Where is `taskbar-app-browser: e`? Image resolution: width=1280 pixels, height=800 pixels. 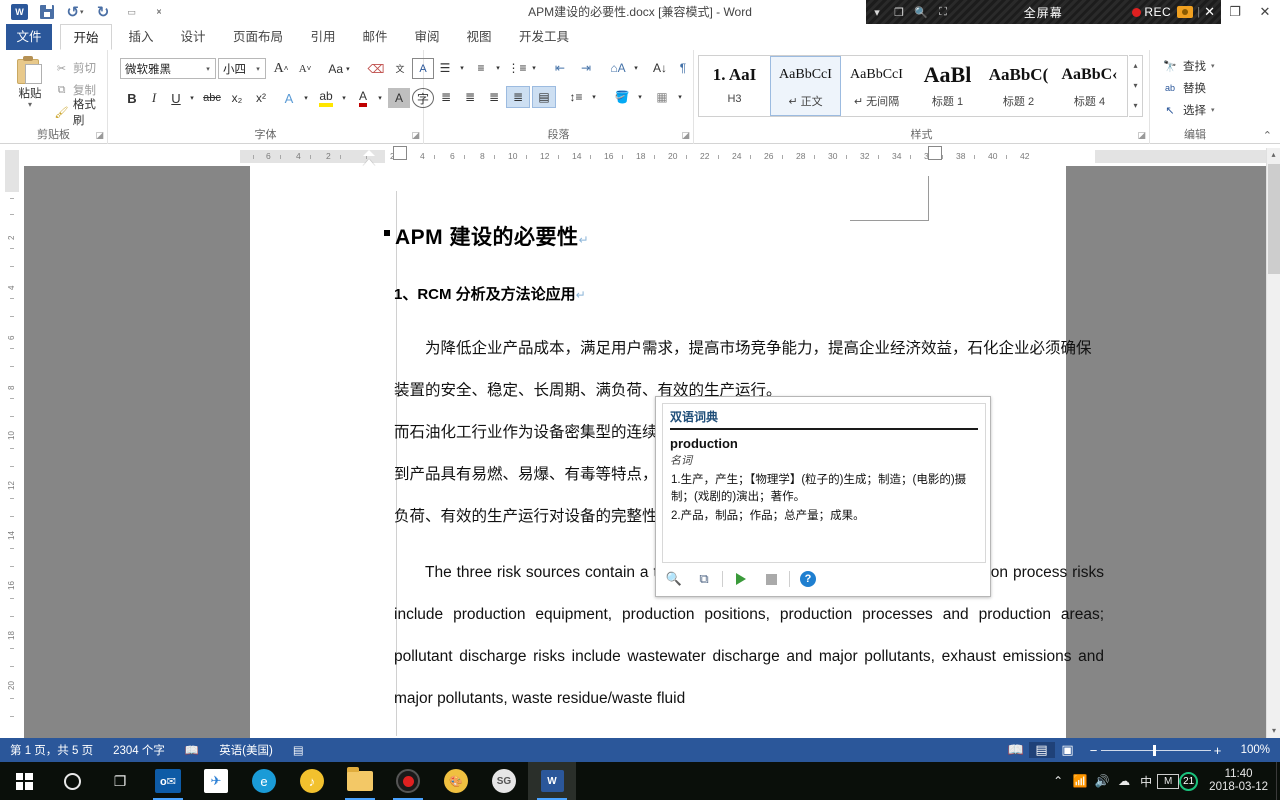
taskbar-app-browser: e is located at coordinates (264, 781).